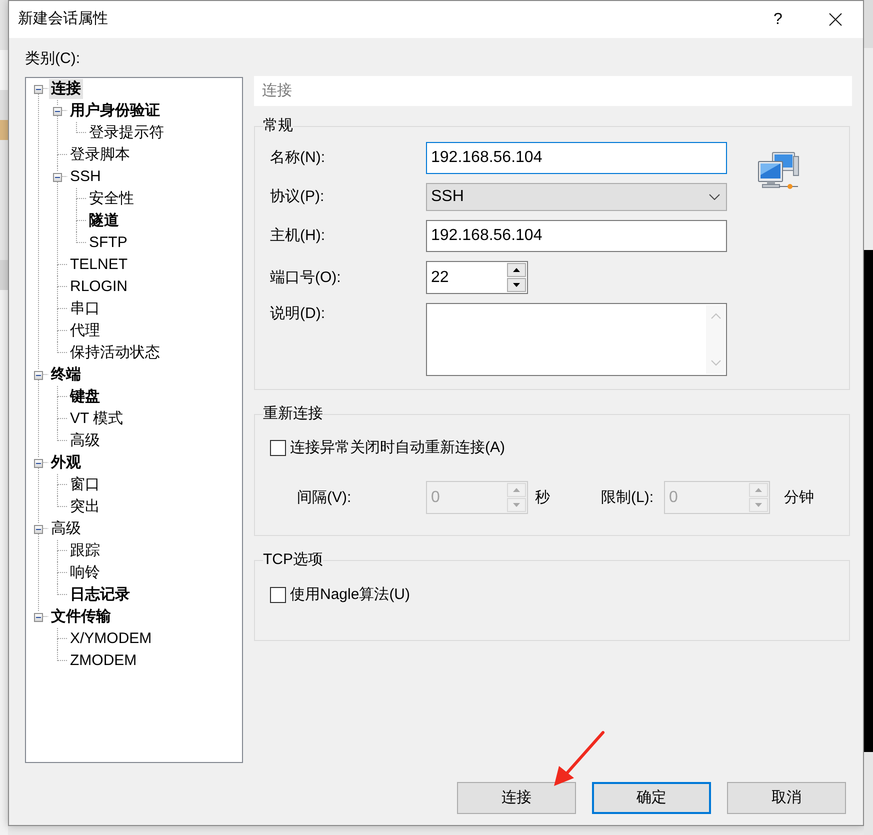 This screenshot has height=835, width=873. I want to click on tree-item: 保持活动状态, so click(115, 353).